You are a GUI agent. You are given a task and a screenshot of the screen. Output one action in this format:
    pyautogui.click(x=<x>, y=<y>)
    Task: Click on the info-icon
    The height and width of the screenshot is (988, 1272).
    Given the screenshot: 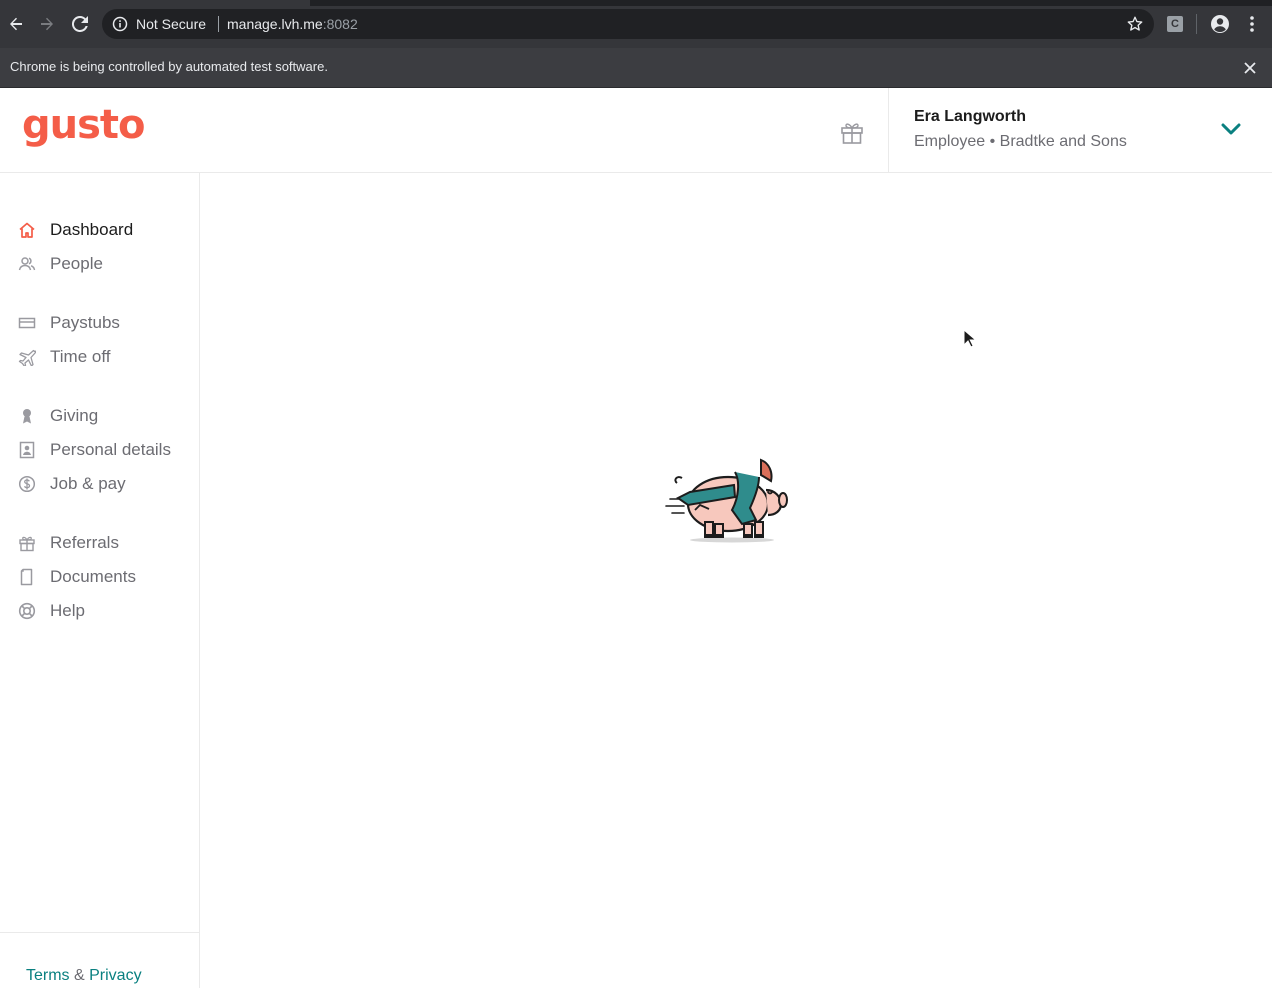 What is the action you would take?
    pyautogui.click(x=120, y=24)
    